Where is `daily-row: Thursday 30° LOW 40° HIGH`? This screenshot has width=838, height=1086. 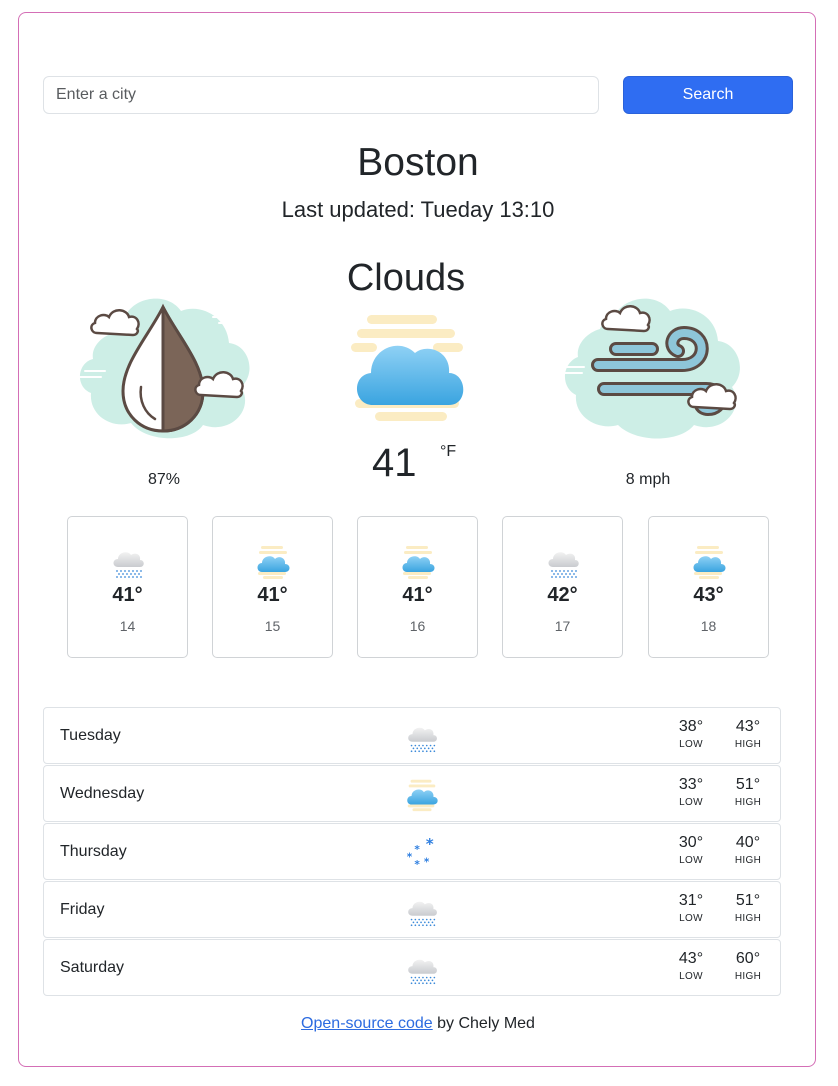 daily-row: Thursday 30° LOW 40° HIGH is located at coordinates (412, 851).